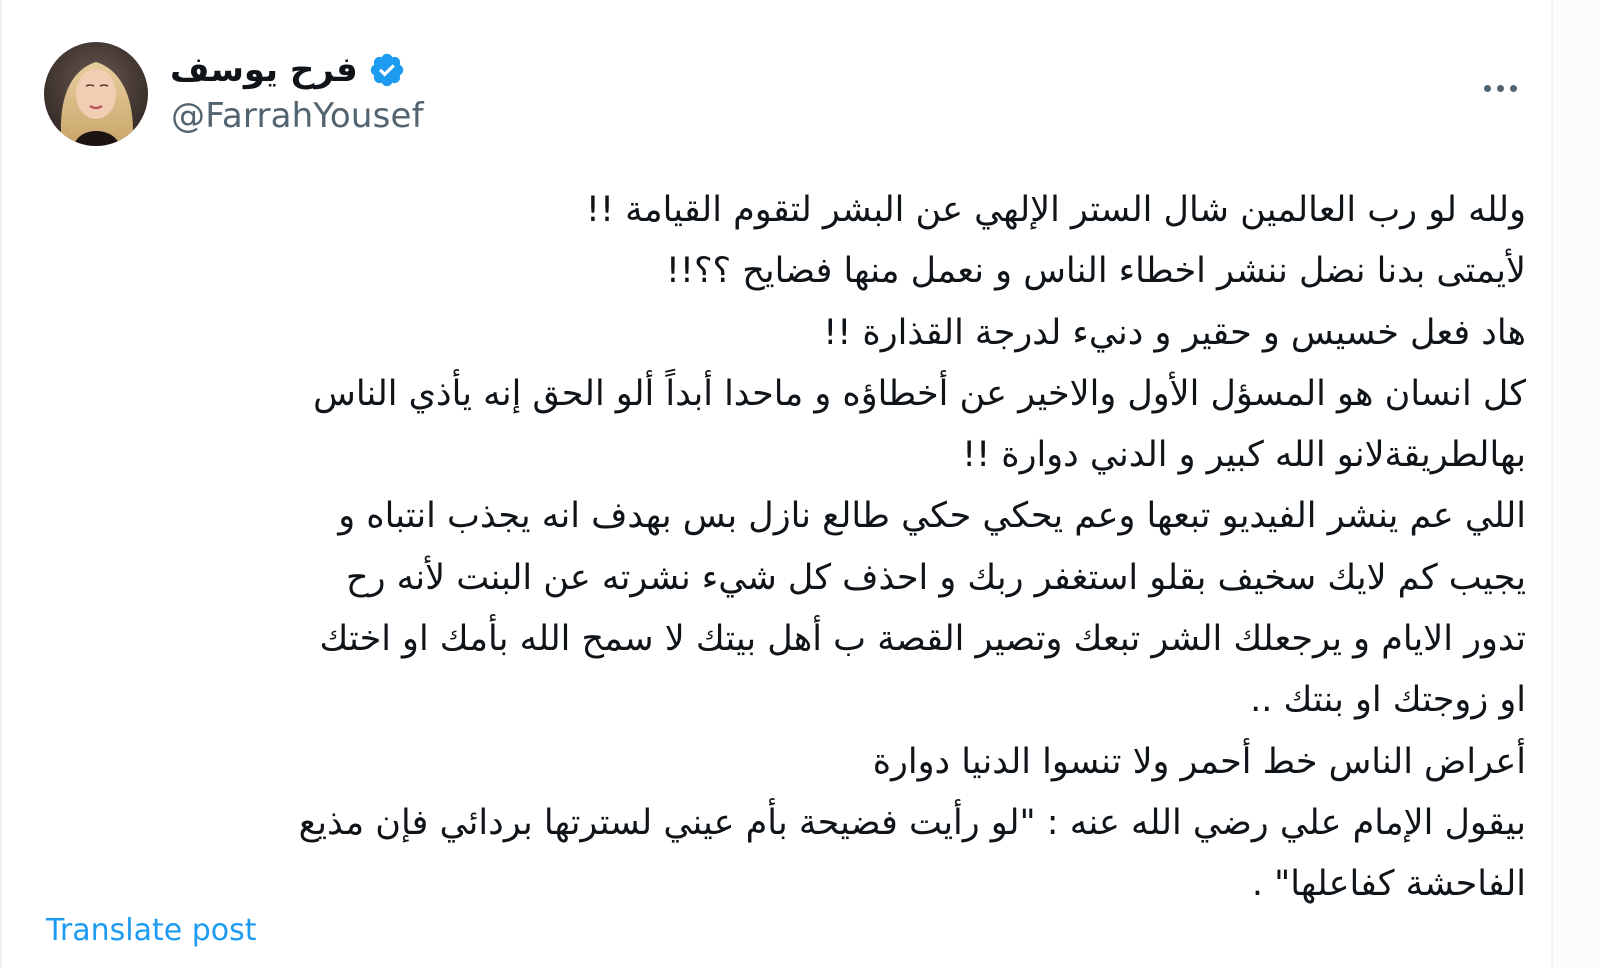  Describe the element at coordinates (386, 70) in the screenshot. I see `verified-badge-icon` at that location.